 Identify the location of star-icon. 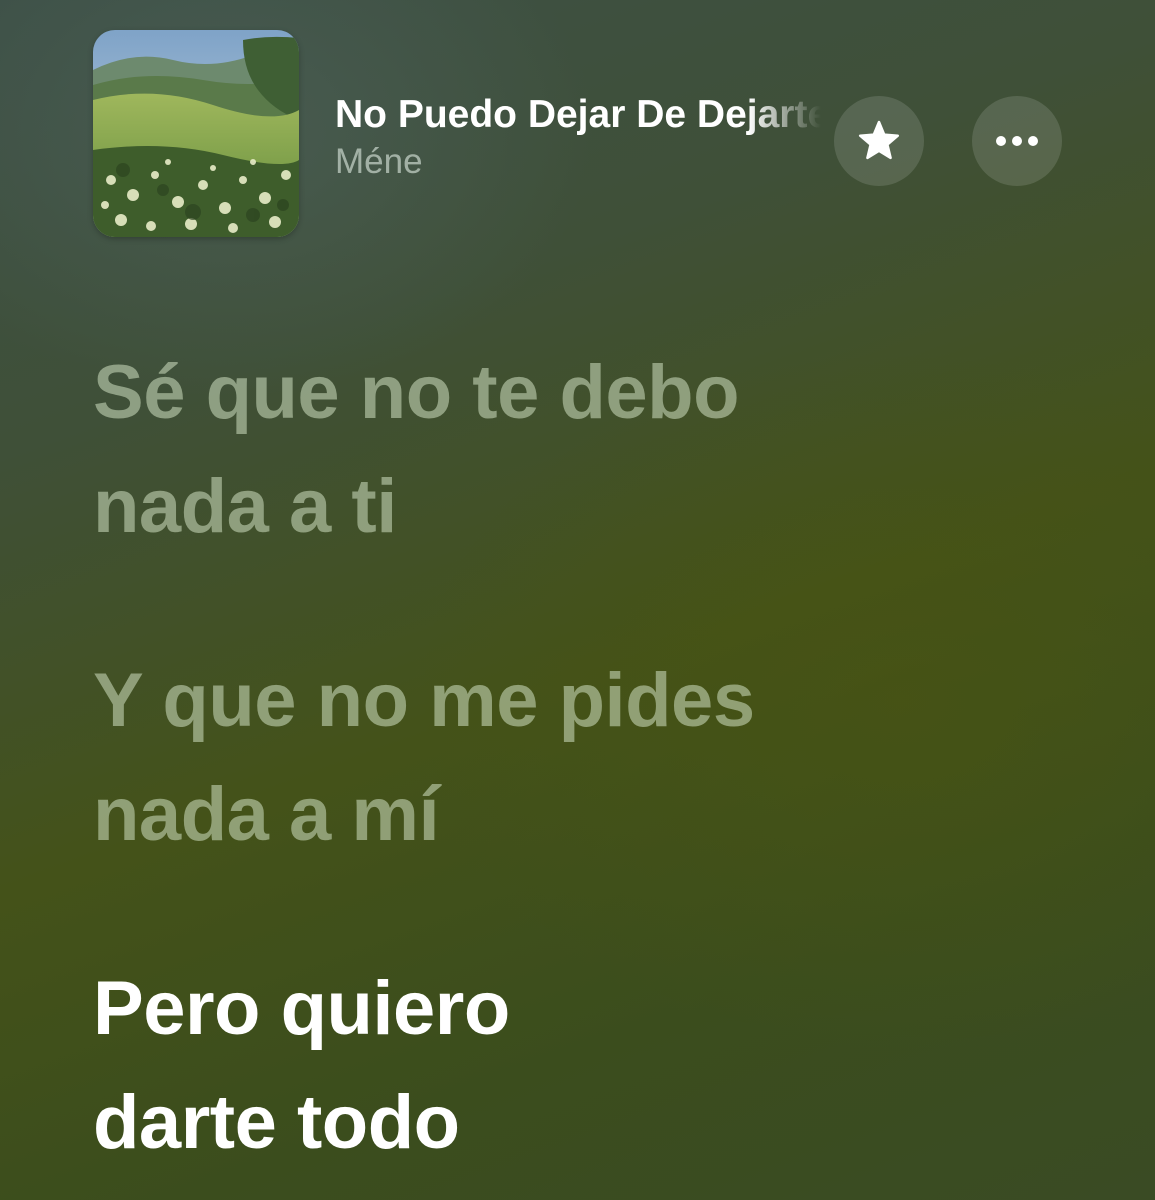
(879, 140).